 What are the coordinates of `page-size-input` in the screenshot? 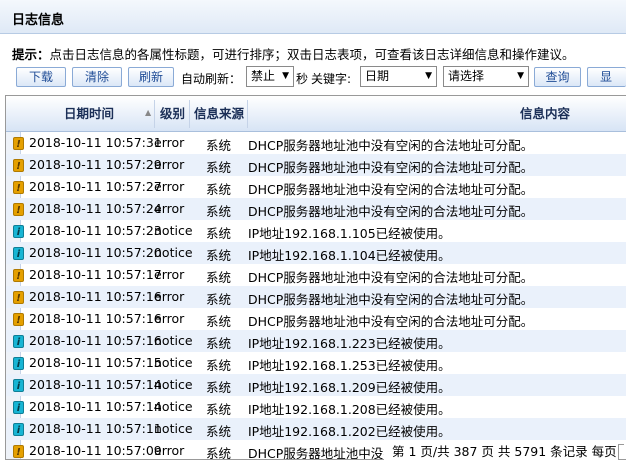 It's located at (621, 452).